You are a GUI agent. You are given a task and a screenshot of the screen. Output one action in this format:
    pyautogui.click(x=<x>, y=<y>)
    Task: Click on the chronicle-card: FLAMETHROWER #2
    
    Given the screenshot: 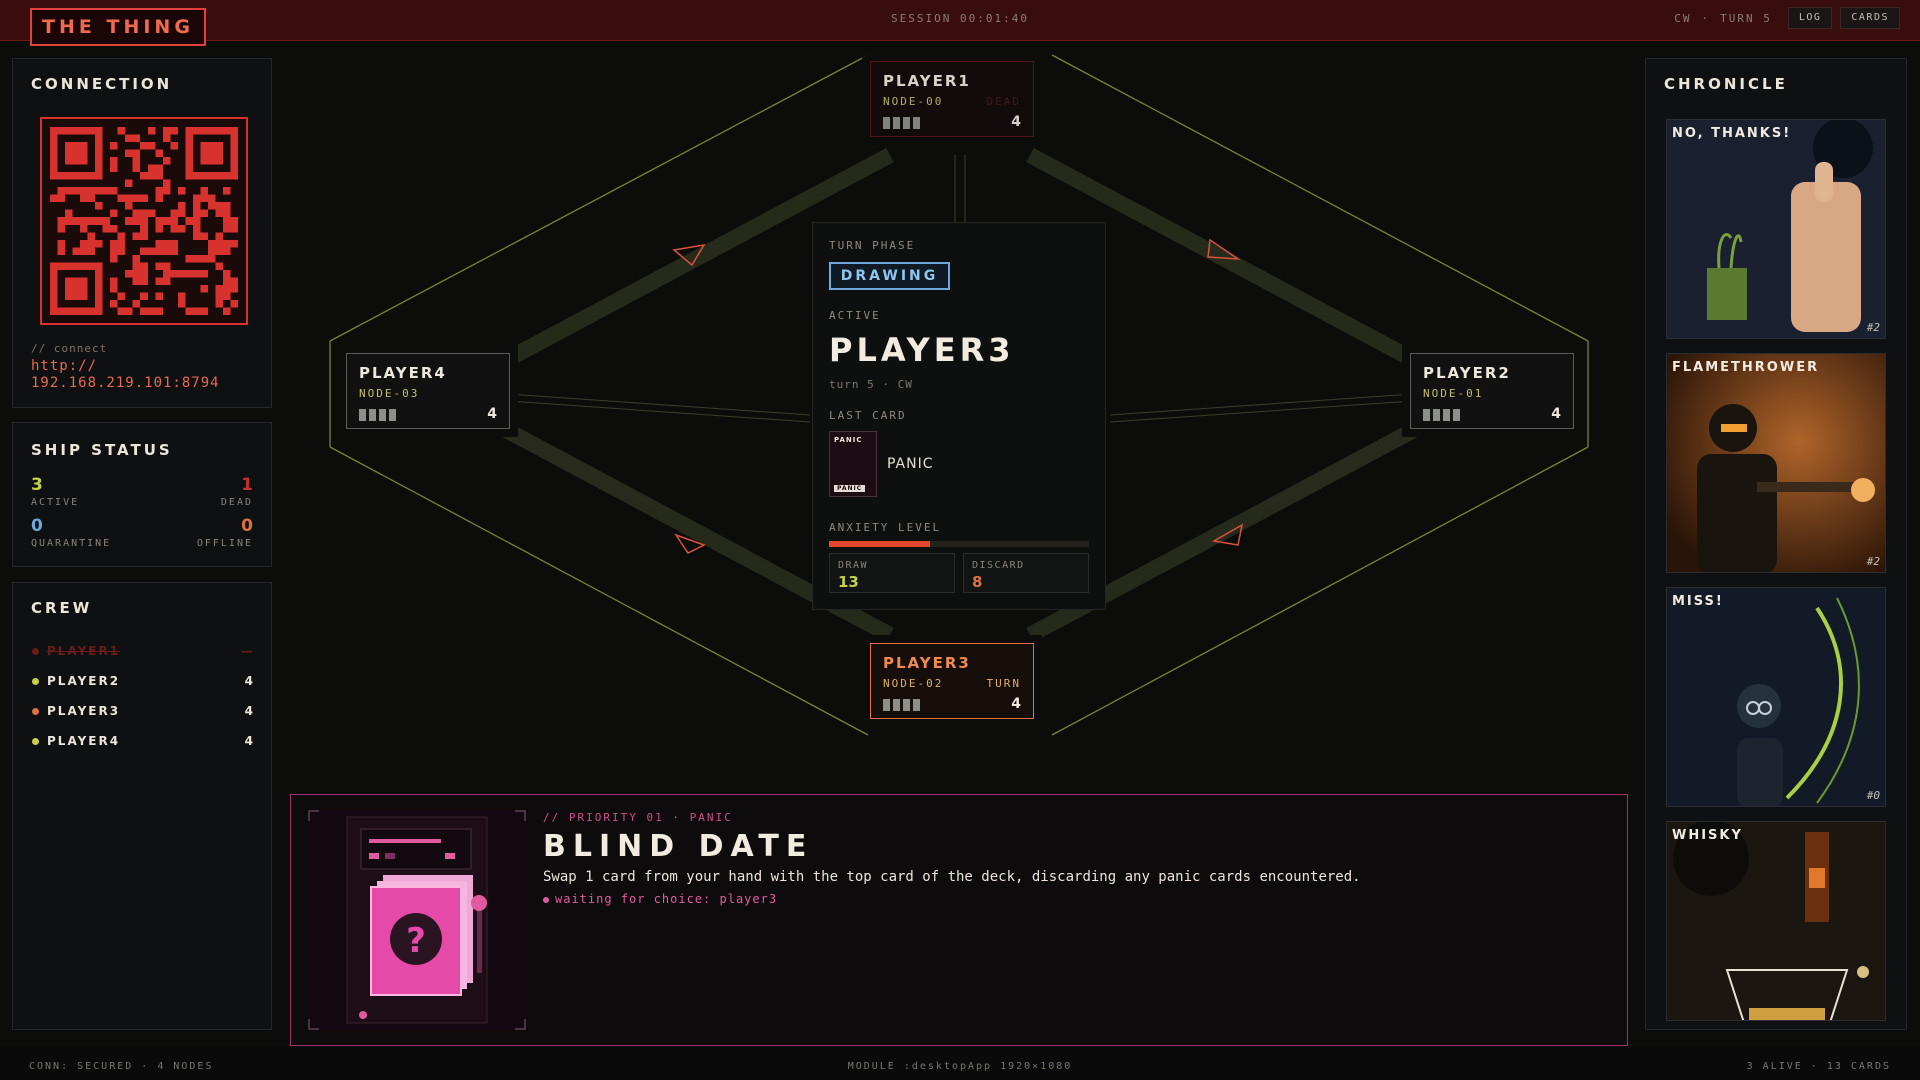 What is the action you would take?
    pyautogui.click(x=1776, y=463)
    